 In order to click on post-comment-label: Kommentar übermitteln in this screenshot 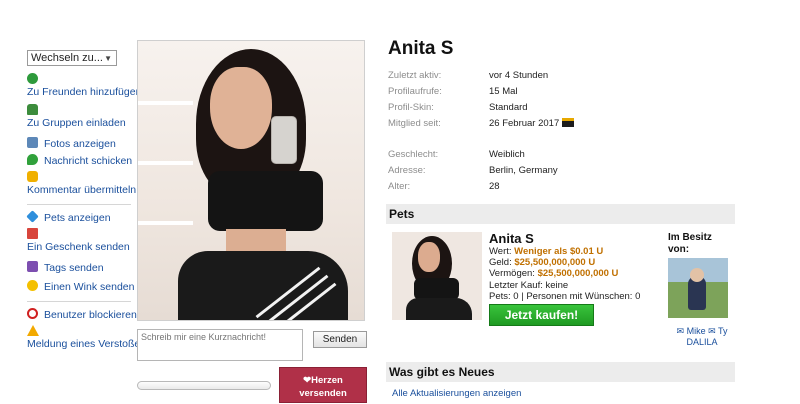, I will do `click(82, 190)`.